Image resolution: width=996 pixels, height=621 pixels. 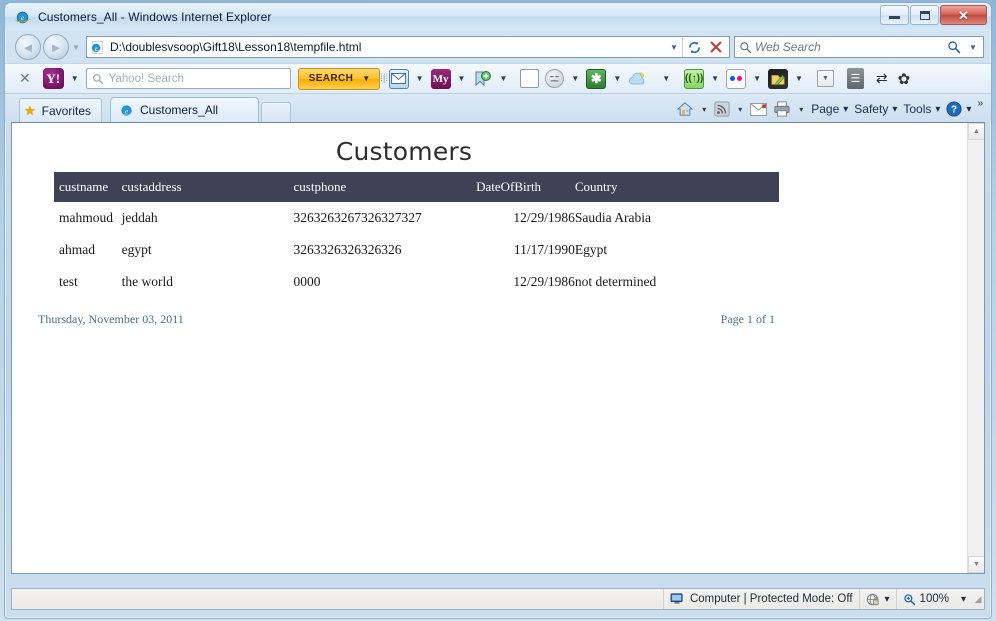 I want to click on zoom-control: 100% ▾, so click(x=933, y=599).